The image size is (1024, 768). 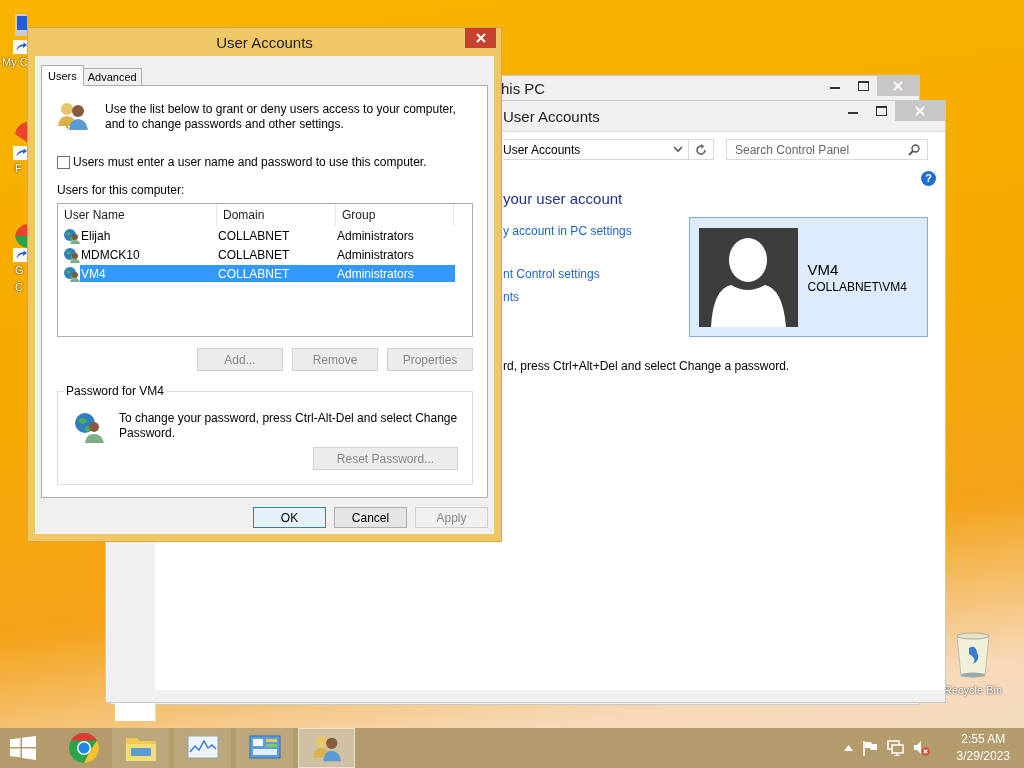 What do you see at coordinates (596, 274) in the screenshot?
I see `settings-link: nt Control settings` at bounding box center [596, 274].